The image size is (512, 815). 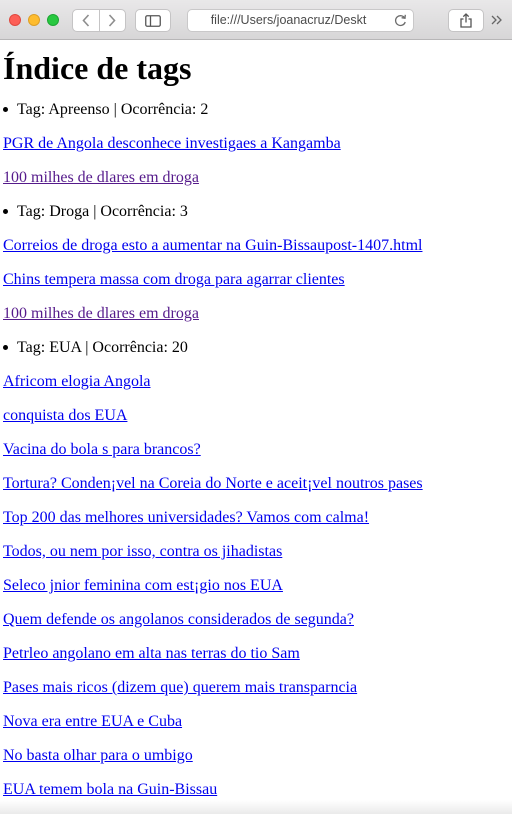 What do you see at coordinates (257, 424) in the screenshot?
I see `list-item: conquista dos EUA` at bounding box center [257, 424].